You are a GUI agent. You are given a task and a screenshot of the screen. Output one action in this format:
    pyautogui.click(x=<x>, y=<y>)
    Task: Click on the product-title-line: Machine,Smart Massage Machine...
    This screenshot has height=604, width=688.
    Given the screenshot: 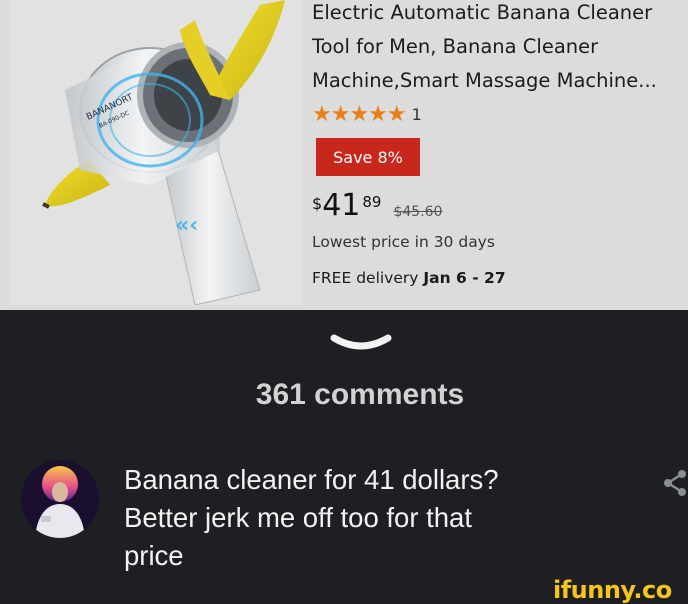 What is the action you would take?
    pyautogui.click(x=484, y=80)
    